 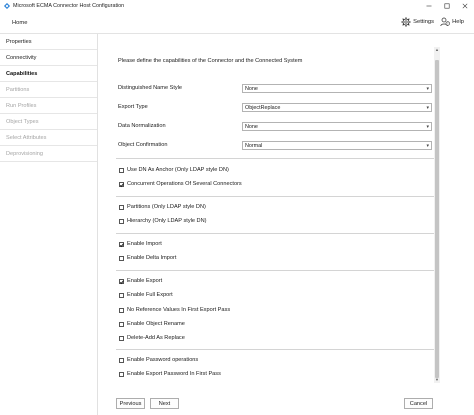 I want to click on field-row-data-normalization: Data Normalization None ▾, so click(x=278, y=126).